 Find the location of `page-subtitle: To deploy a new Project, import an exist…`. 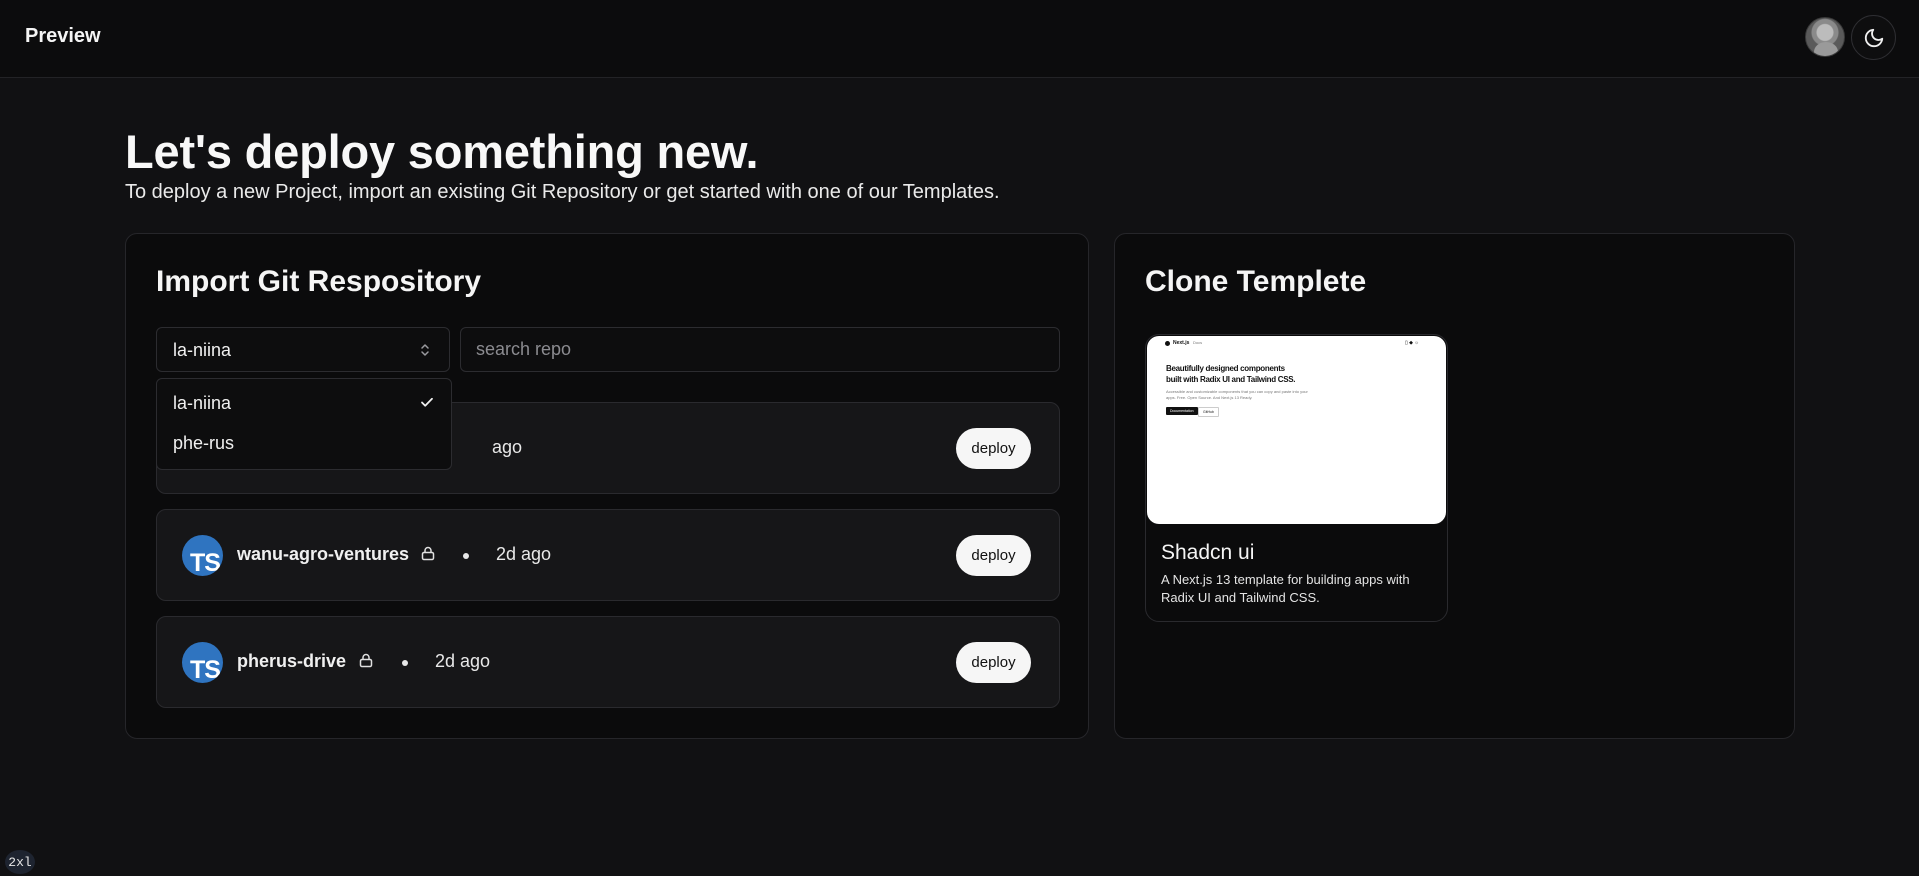

page-subtitle: To deploy a new Project, import an exist… is located at coordinates (562, 192).